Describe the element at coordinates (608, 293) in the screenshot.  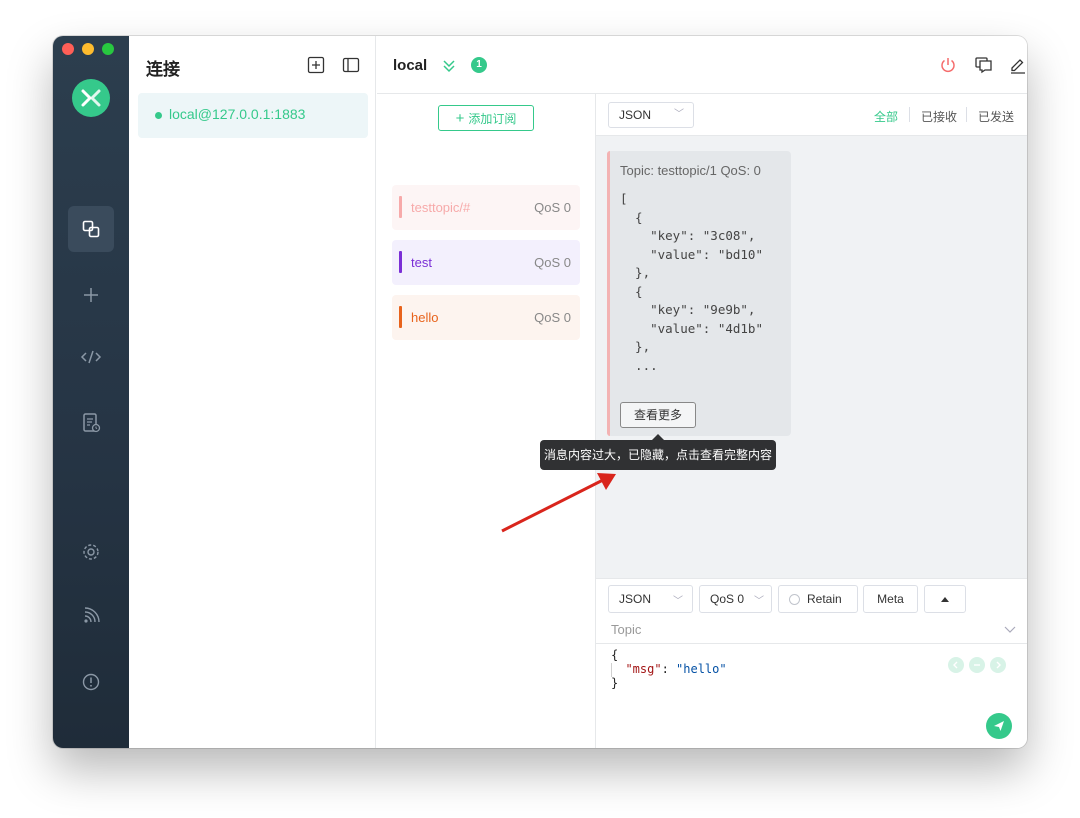
I see `message-color-edge` at that location.